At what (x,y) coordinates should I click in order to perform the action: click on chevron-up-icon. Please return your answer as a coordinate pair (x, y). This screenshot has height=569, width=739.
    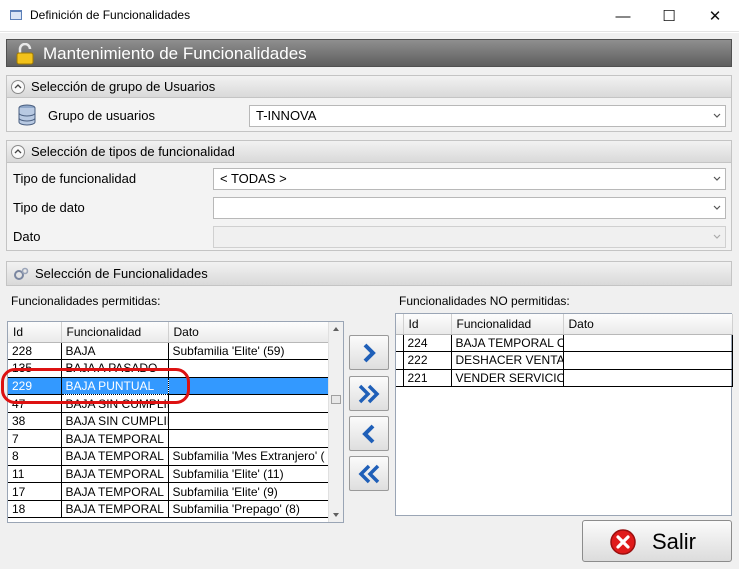
    Looking at the image, I should click on (18, 151).